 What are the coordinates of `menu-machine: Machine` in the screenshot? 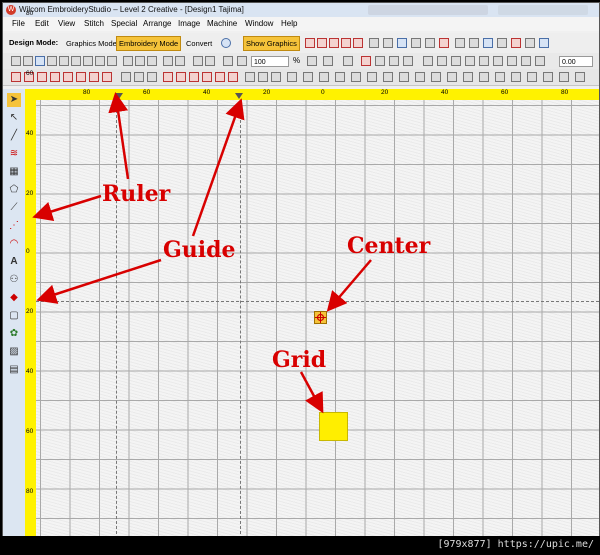 It's located at (222, 24).